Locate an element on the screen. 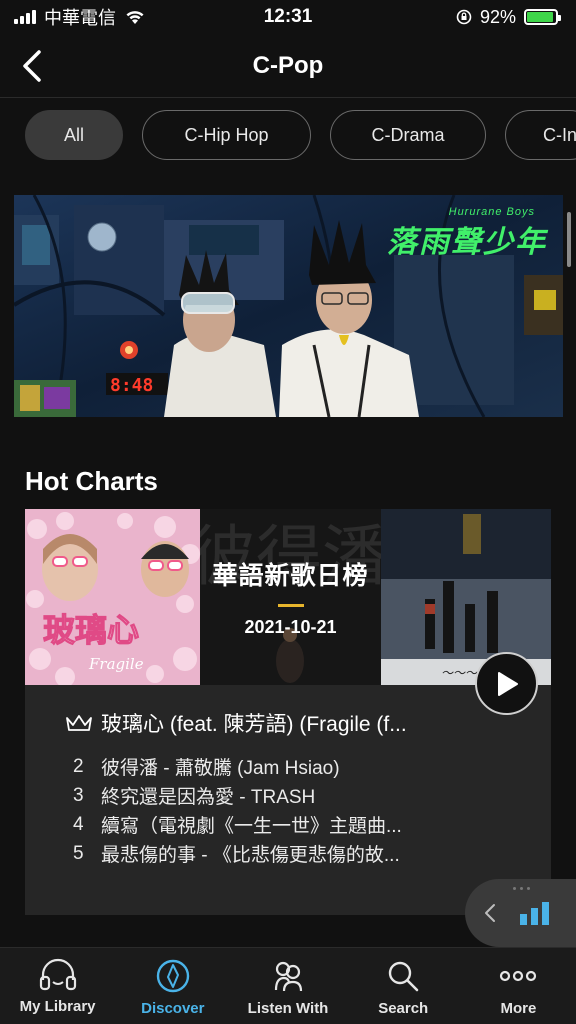 The width and height of the screenshot is (576, 1024). chip-label: All is located at coordinates (73, 134).